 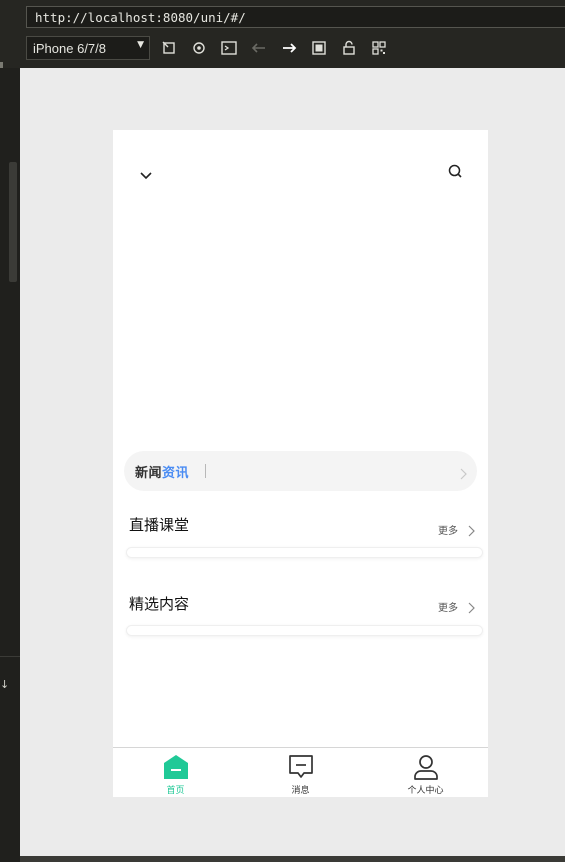 What do you see at coordinates (349, 48) in the screenshot?
I see `lock-icon` at bounding box center [349, 48].